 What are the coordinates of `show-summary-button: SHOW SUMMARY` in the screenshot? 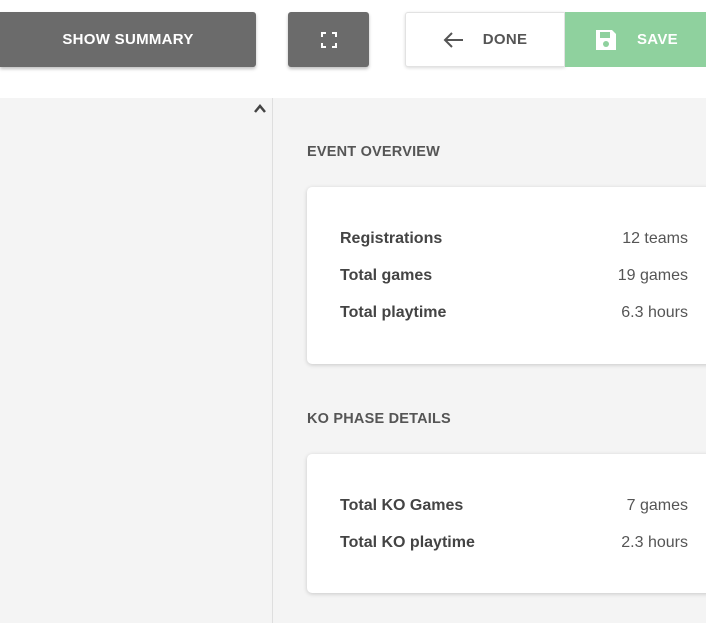 It's located at (128, 39).